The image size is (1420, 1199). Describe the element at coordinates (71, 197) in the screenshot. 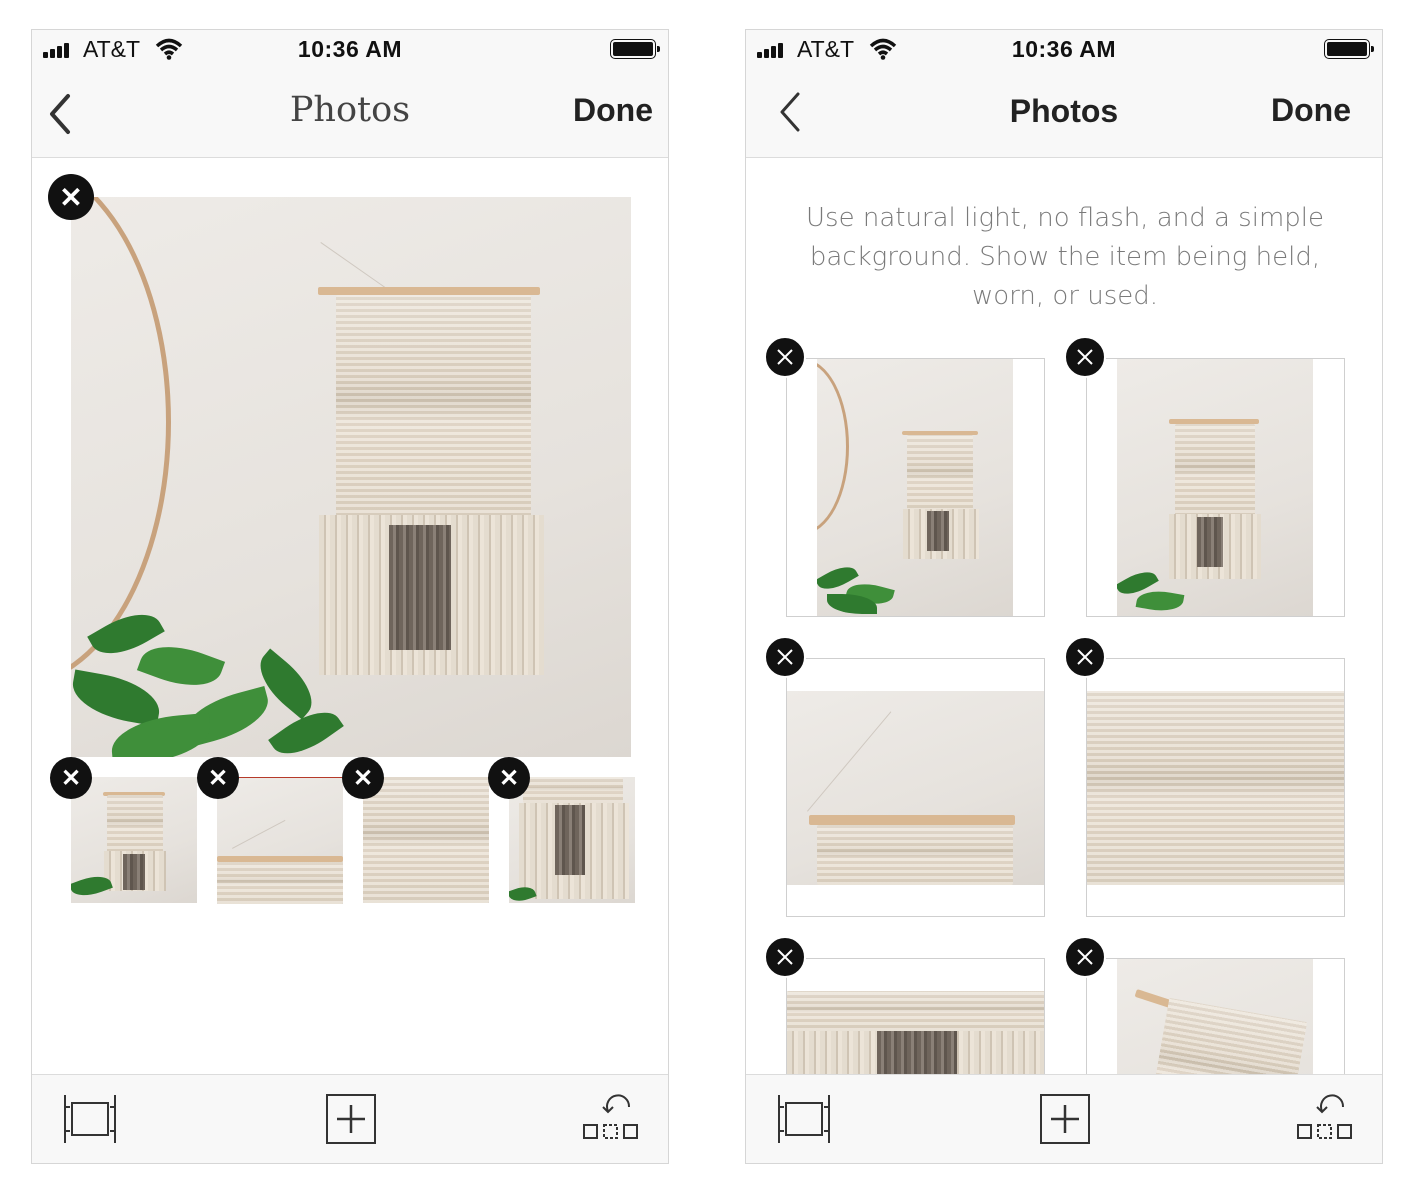

I see `delete-photo-button: ✕` at that location.